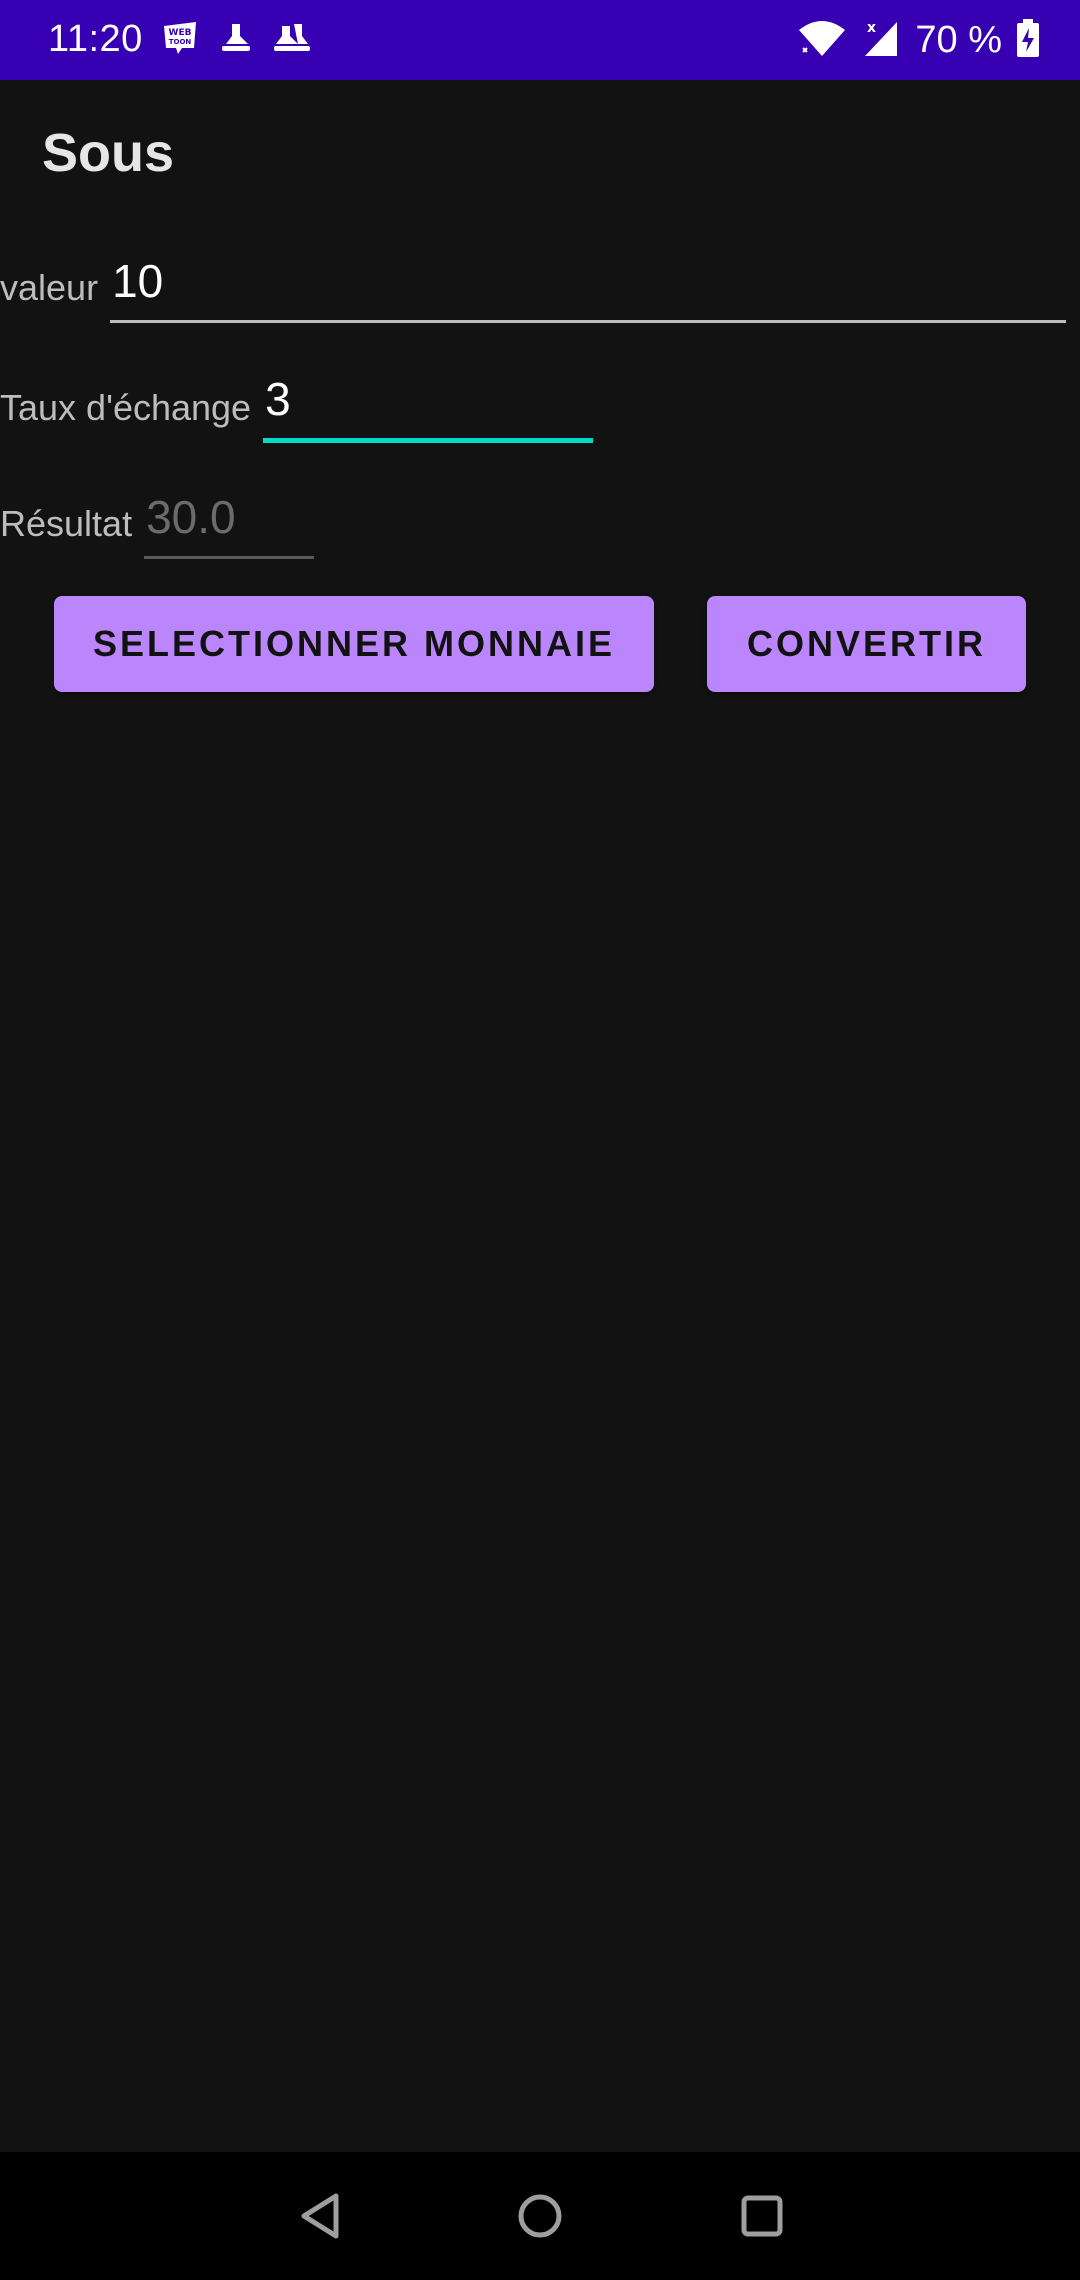  What do you see at coordinates (320, 2216) in the screenshot?
I see `back-icon` at bounding box center [320, 2216].